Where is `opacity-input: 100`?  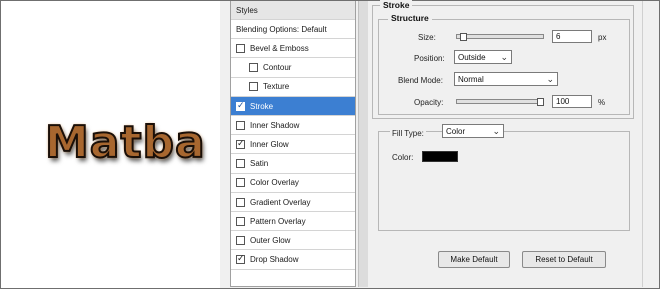 opacity-input: 100 is located at coordinates (572, 101).